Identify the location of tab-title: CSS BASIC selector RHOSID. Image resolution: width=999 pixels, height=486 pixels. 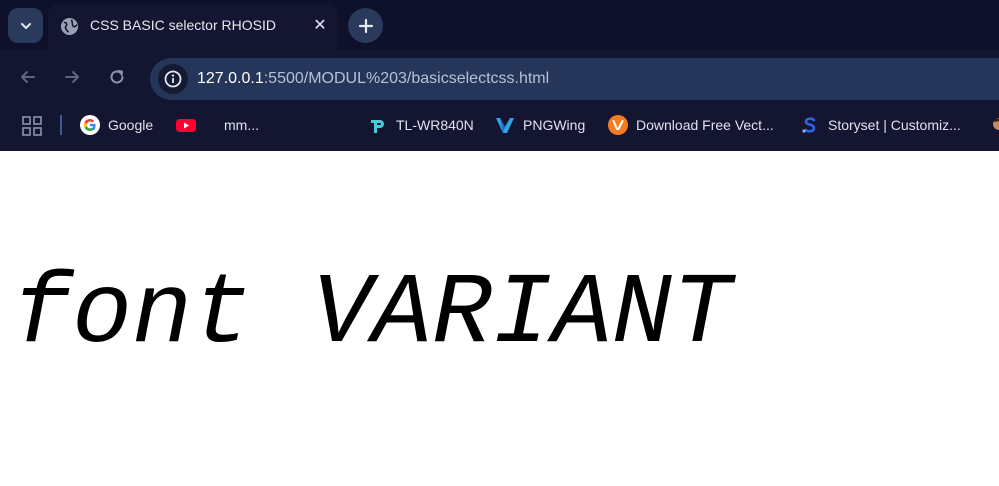
(183, 25).